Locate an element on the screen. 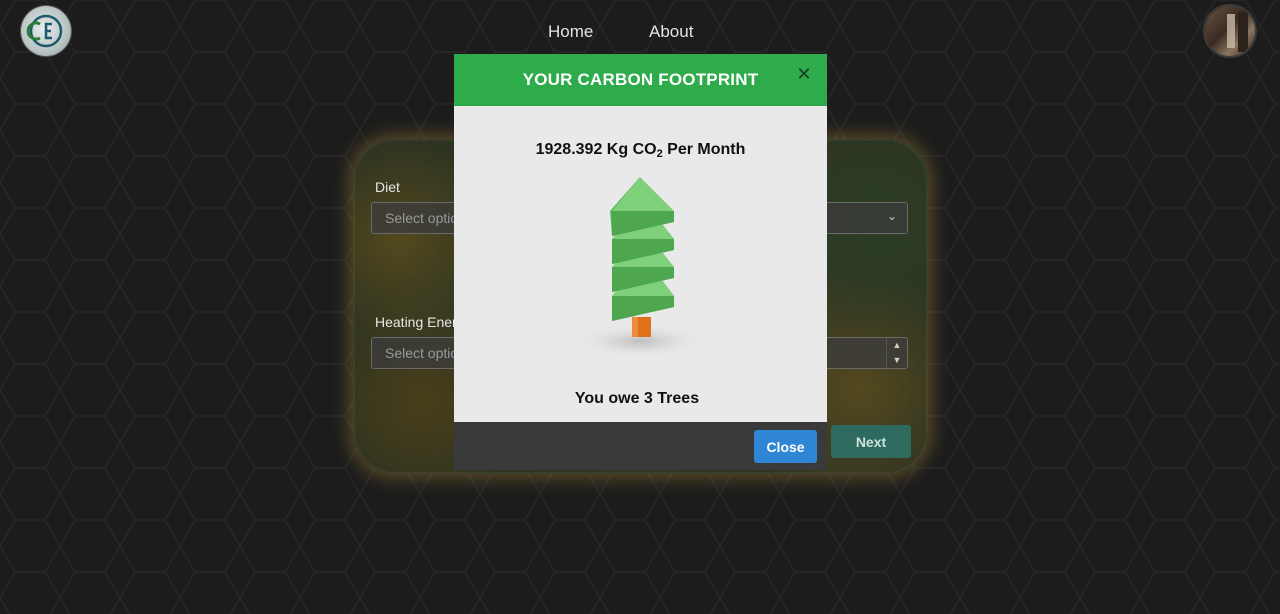 The height and width of the screenshot is (614, 1280). nav-about-link: About is located at coordinates (671, 32).